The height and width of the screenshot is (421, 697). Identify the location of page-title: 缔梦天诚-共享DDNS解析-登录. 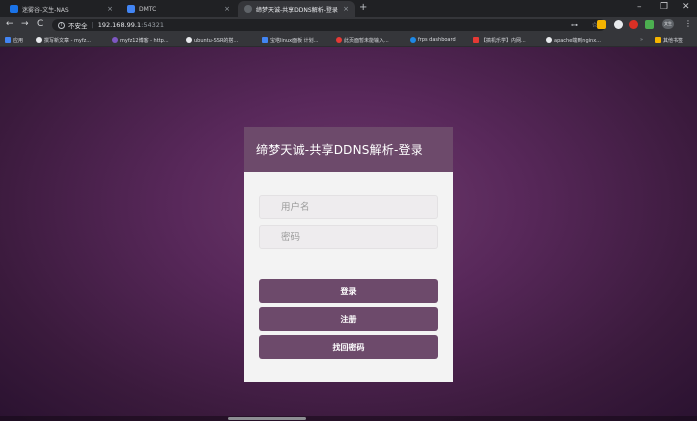
(339, 150).